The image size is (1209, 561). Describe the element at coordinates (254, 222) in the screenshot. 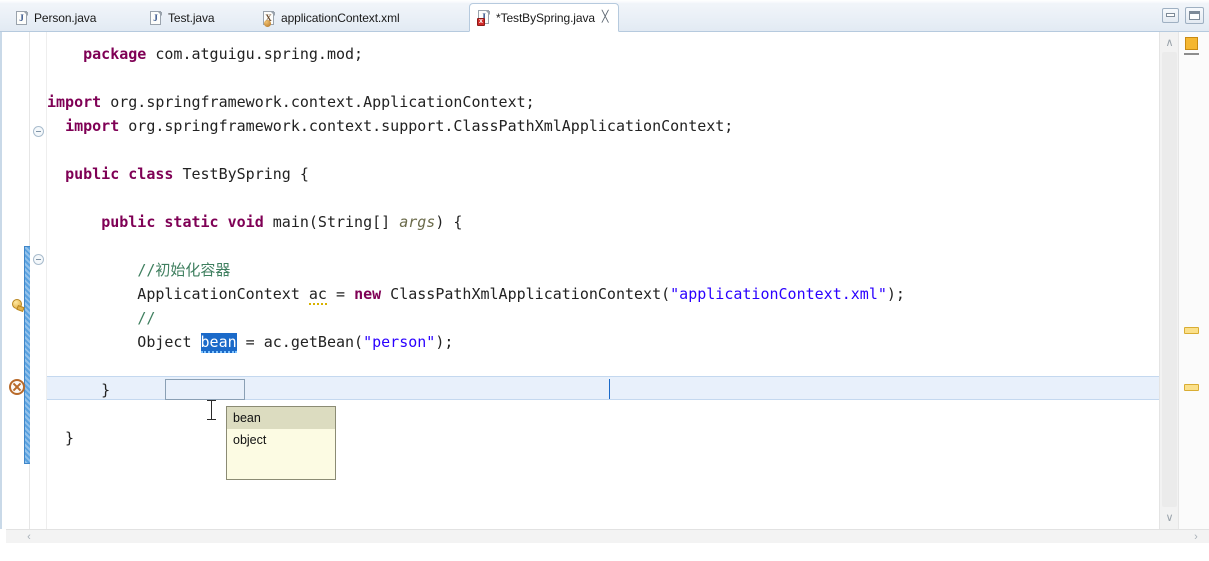

I see `code-line: public static void main(String[] args) {` at that location.